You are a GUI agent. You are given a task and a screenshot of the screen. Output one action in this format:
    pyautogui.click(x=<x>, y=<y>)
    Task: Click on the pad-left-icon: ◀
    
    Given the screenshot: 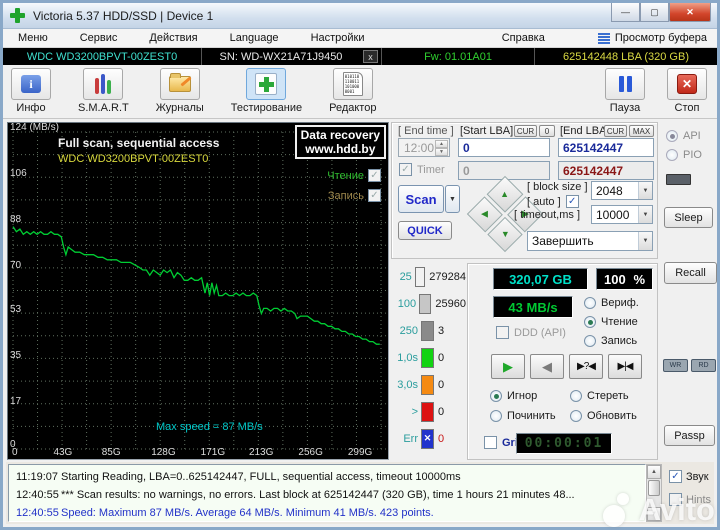 What is the action you would take?
    pyautogui.click(x=484, y=213)
    